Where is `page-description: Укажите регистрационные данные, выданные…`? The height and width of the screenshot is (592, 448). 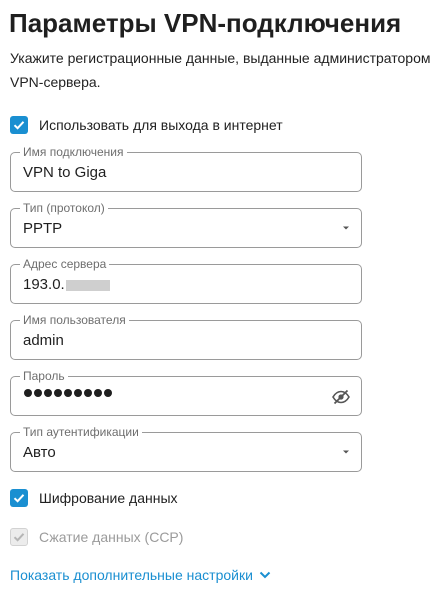 page-description: Укажите регистрационные данные, выданные… is located at coordinates (220, 70).